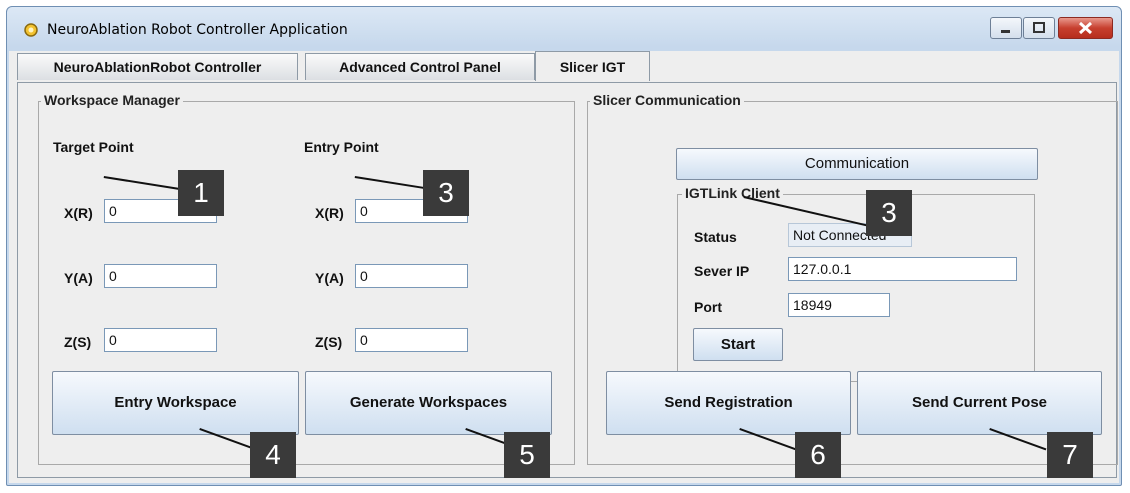  Describe the element at coordinates (979, 403) in the screenshot. I see `send-current-pose-button: Send Current Pose` at that location.